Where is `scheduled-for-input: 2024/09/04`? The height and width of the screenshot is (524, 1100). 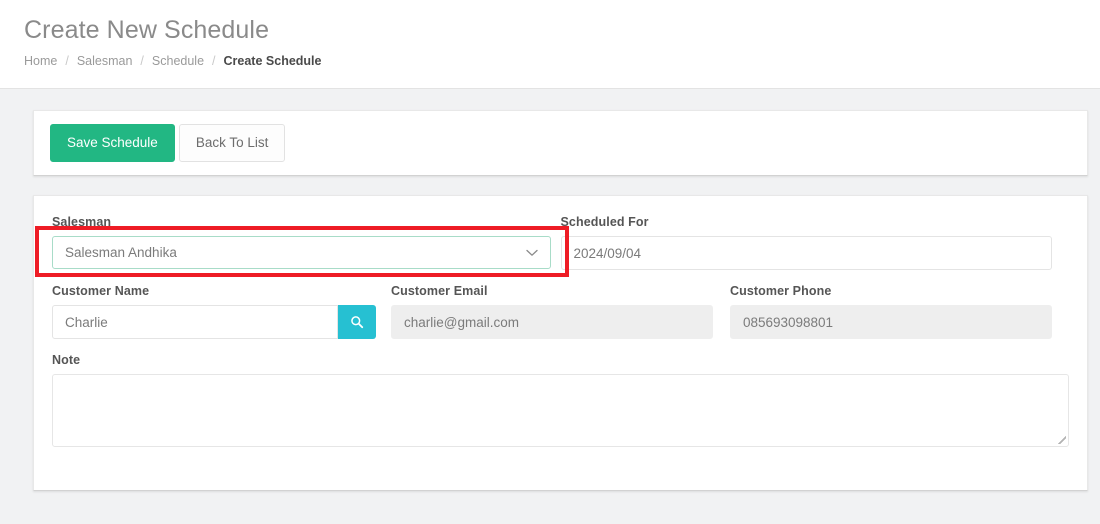
scheduled-for-input: 2024/09/04 is located at coordinates (806, 253).